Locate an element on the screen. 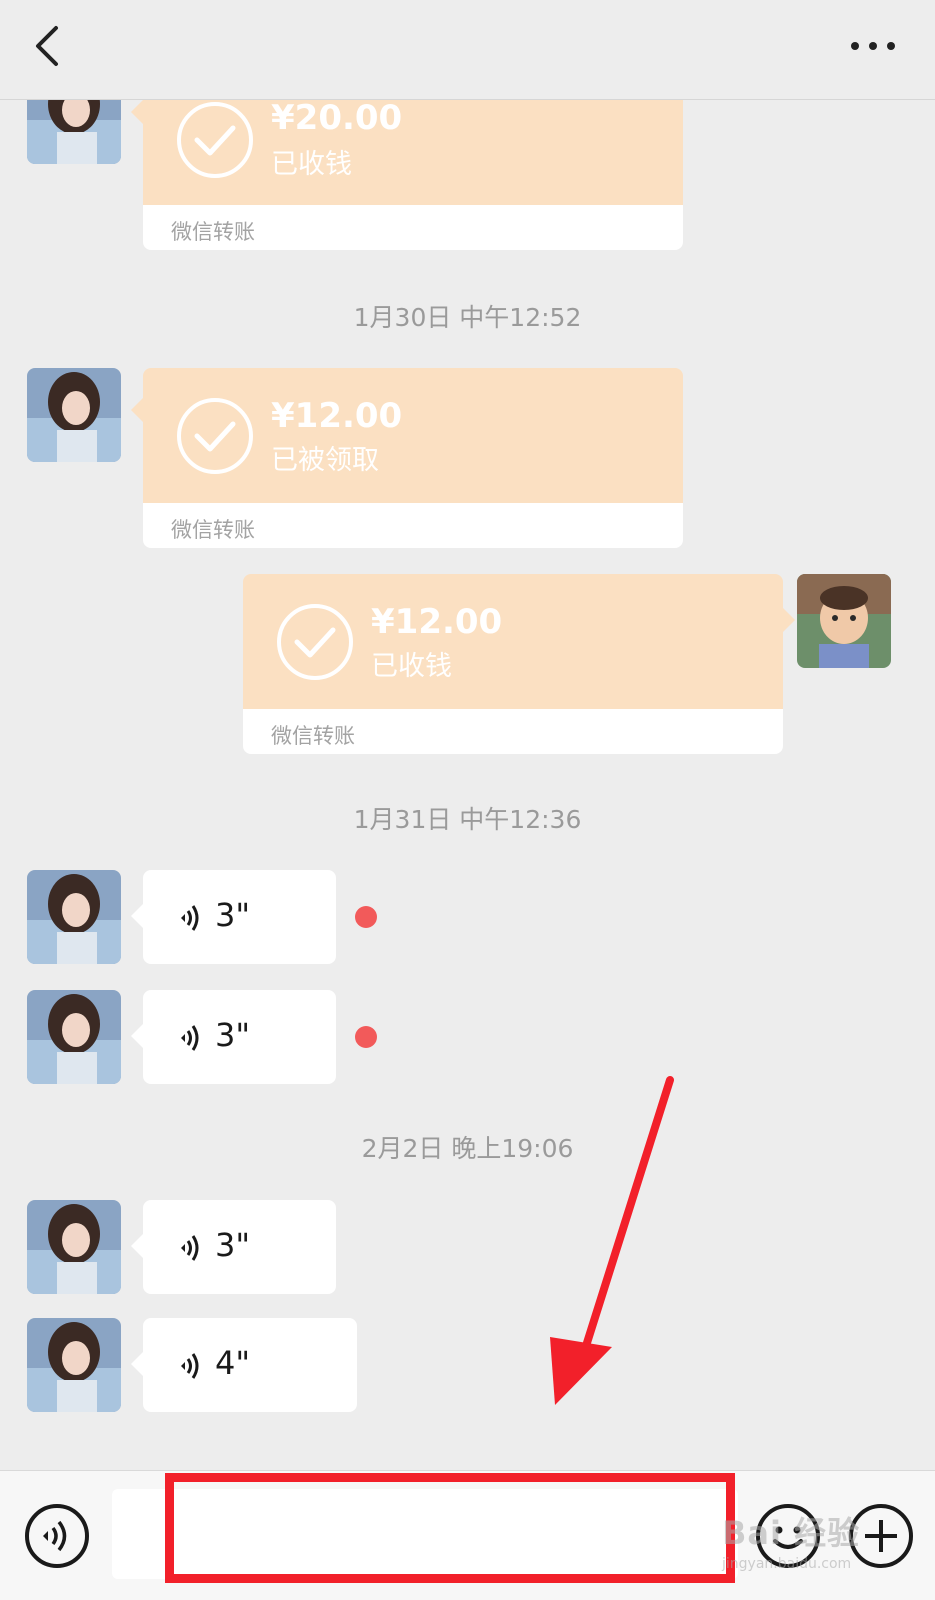 The image size is (935, 1600). watermark: Bai 经验 is located at coordinates (791, 1533).